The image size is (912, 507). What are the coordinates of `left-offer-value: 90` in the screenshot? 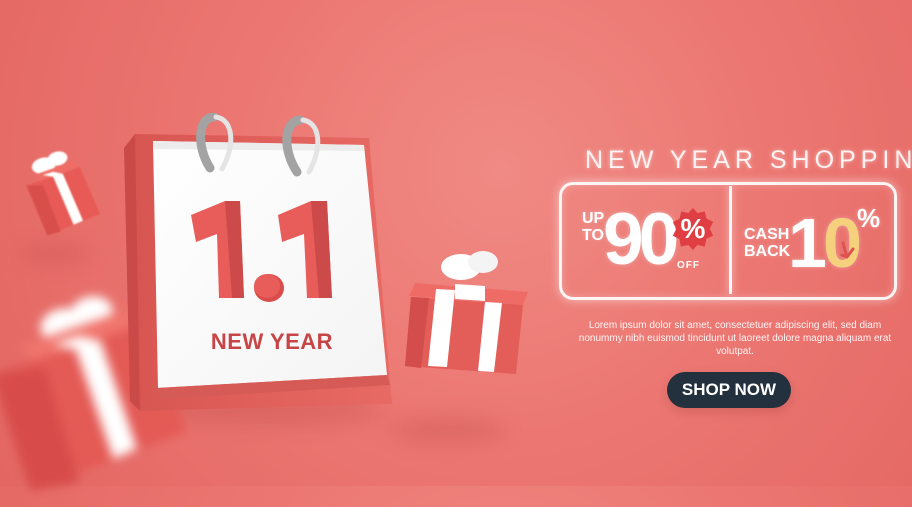 It's located at (641, 239).